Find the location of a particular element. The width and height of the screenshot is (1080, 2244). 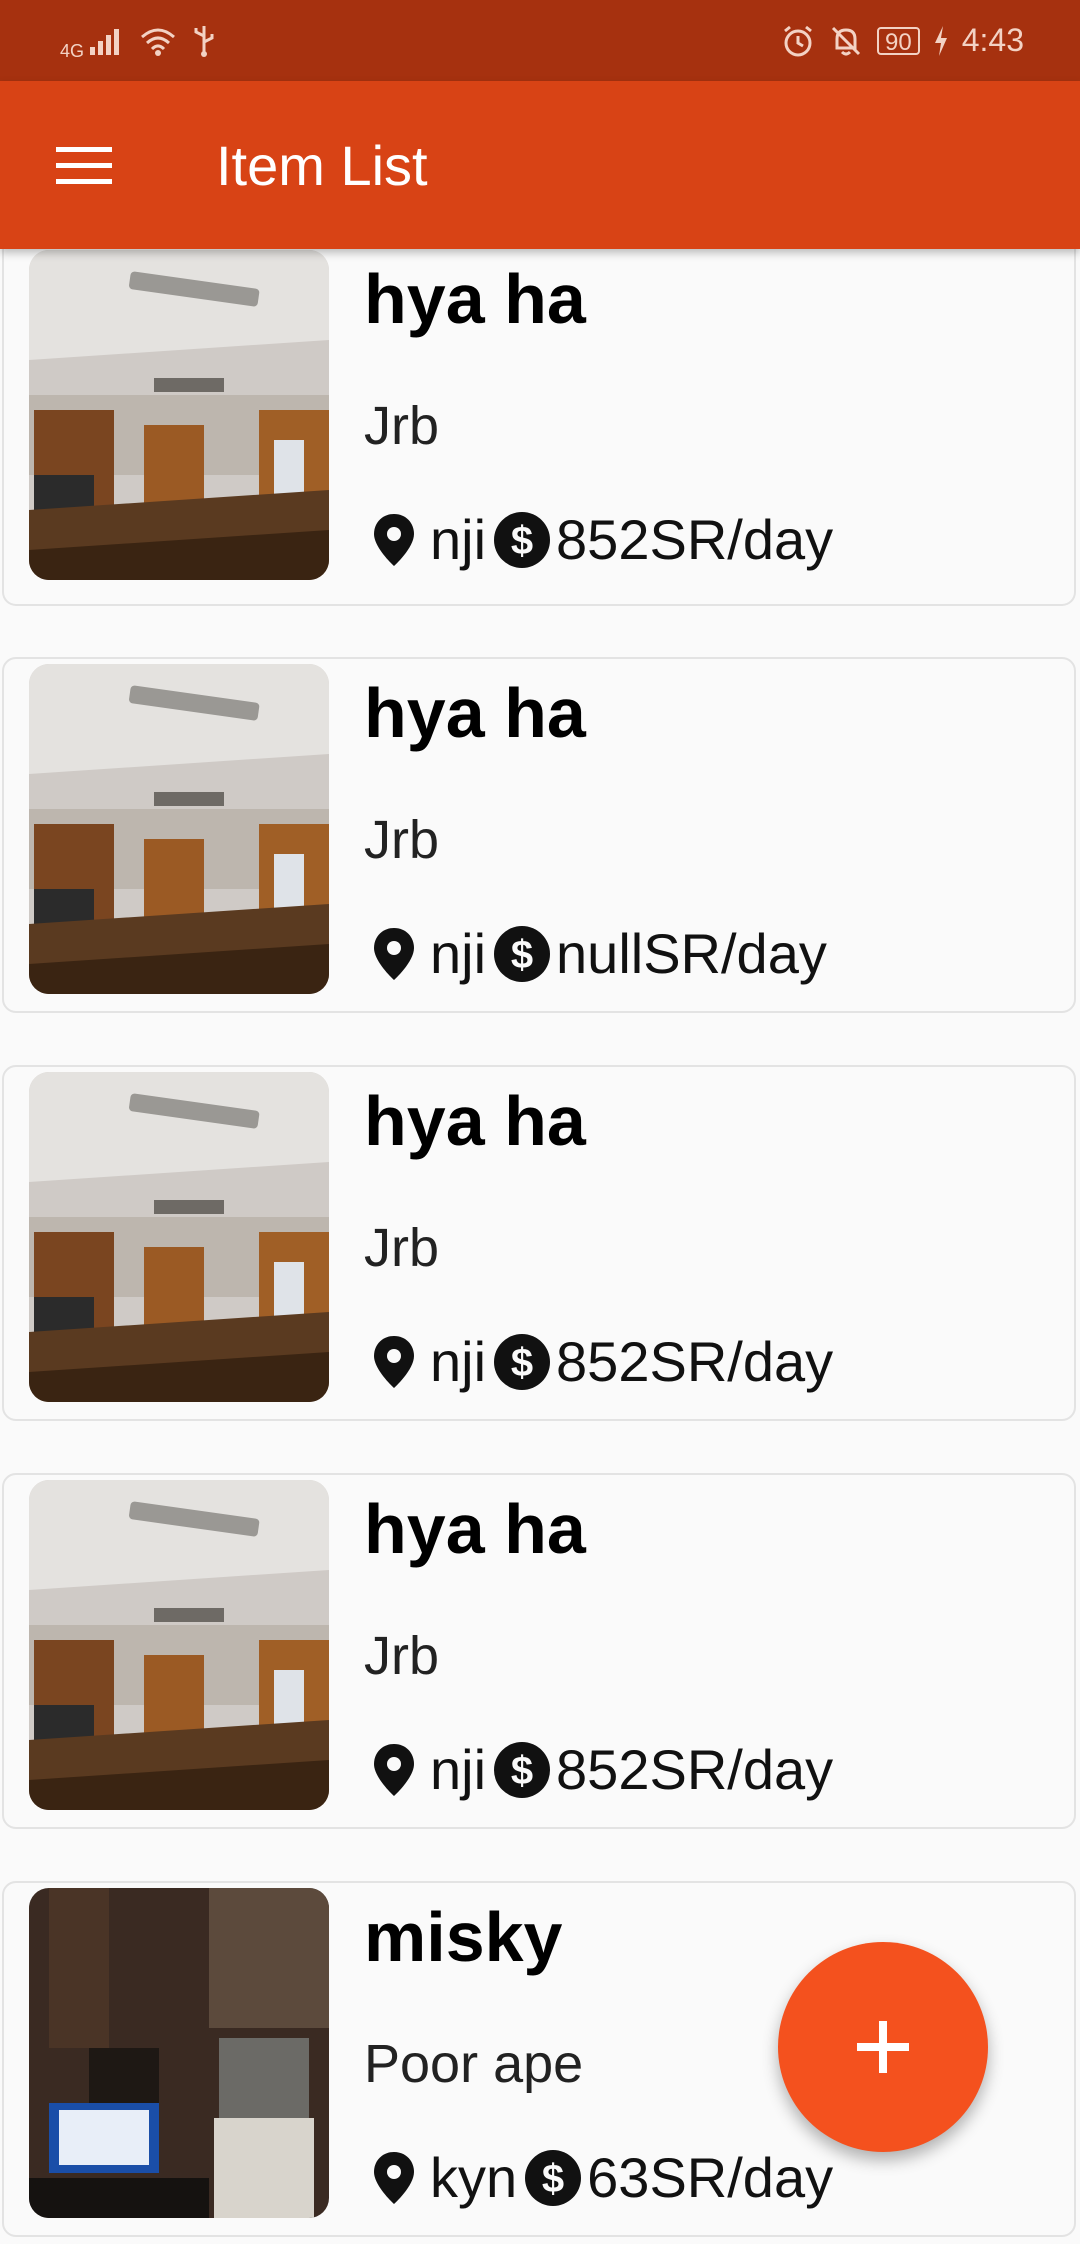

menu-button is located at coordinates (84, 165).